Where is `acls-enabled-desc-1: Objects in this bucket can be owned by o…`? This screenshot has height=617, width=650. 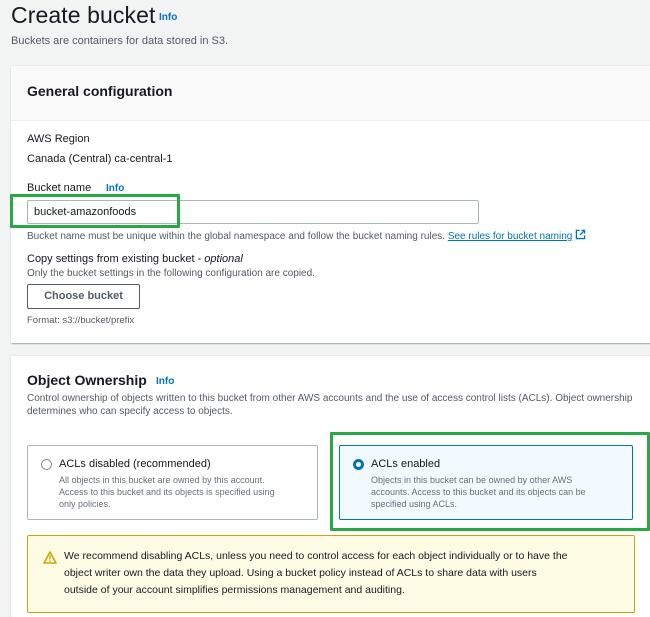 acls-enabled-desc-1: Objects in this bucket can be owned by o… is located at coordinates (472, 480).